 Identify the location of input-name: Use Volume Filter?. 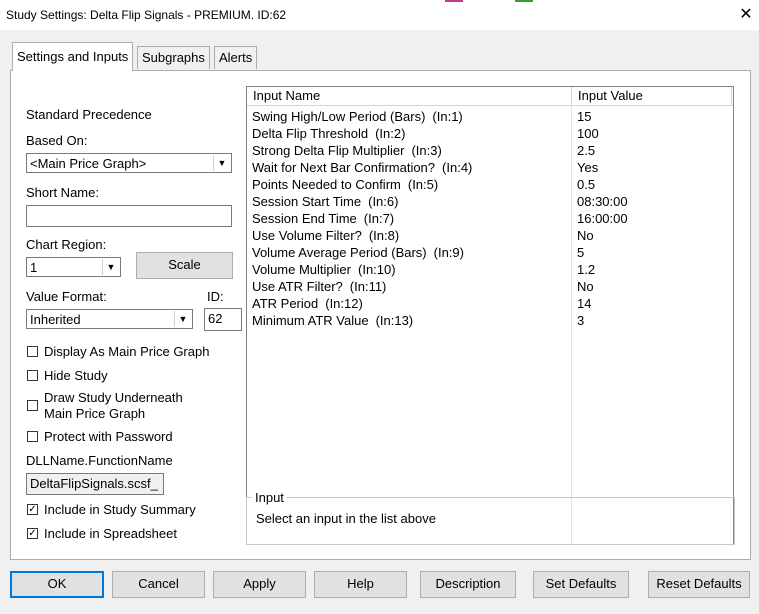
(307, 235).